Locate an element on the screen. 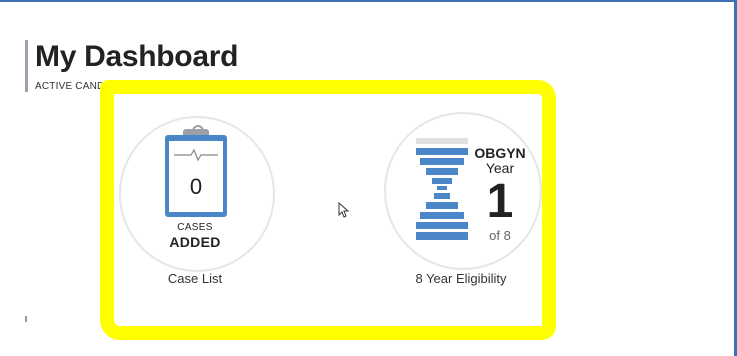  title-accent-bar is located at coordinates (26, 66).